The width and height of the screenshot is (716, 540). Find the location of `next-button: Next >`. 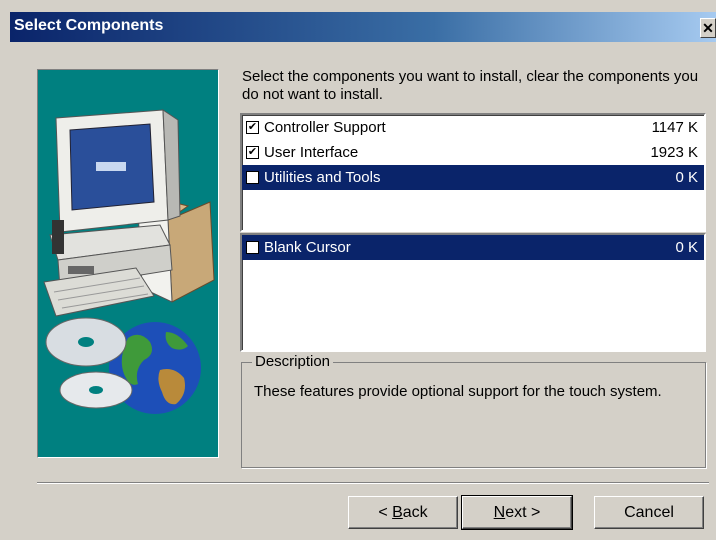

next-button: Next > is located at coordinates (517, 512).